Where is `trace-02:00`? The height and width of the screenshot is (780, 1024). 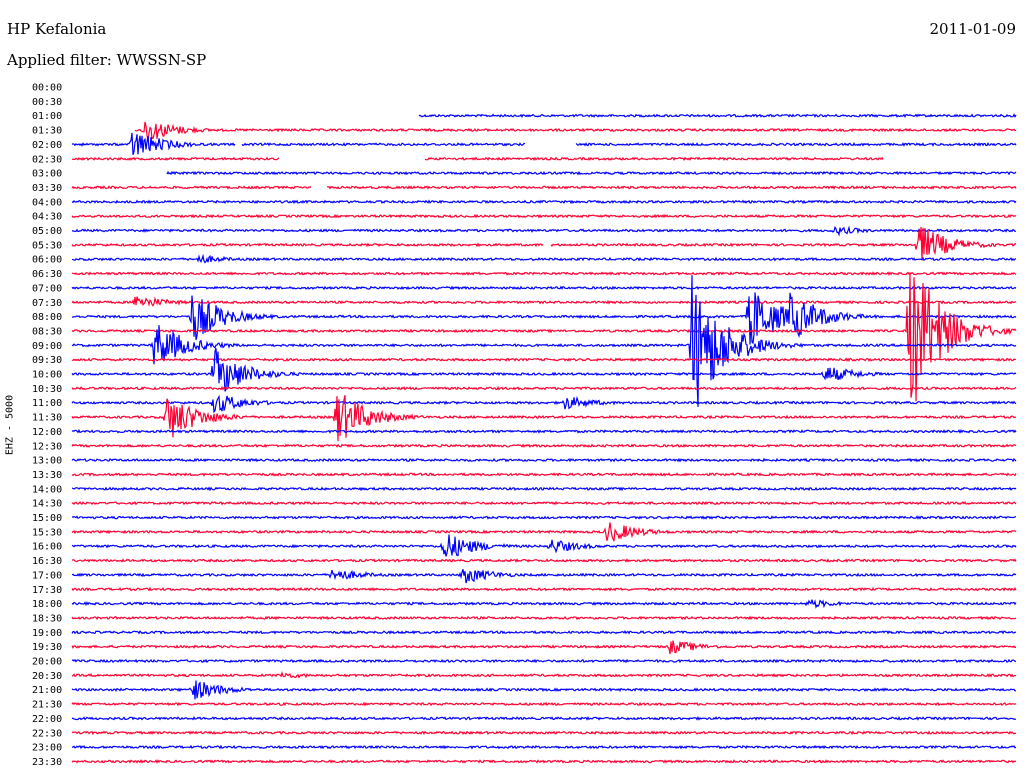 trace-02:00 is located at coordinates (544, 143).